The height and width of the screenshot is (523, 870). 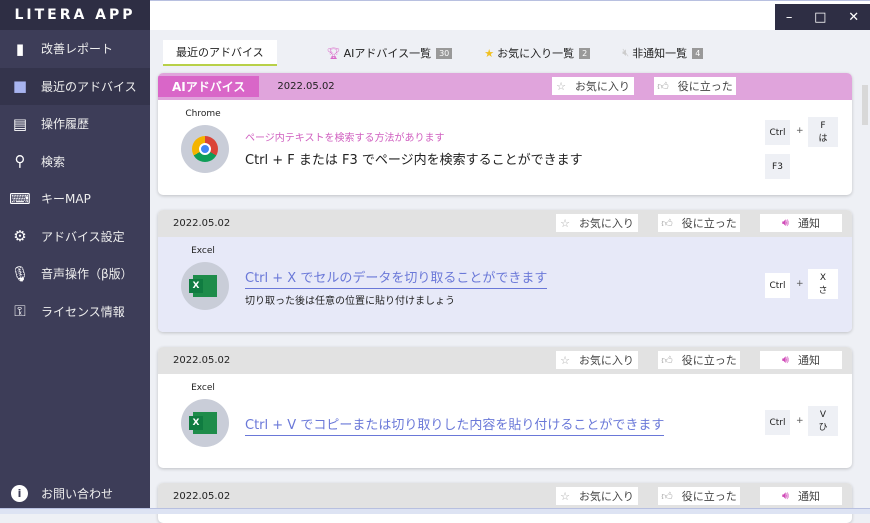 I want to click on tab-muted: 🔇︎ 非通知一覧 4, so click(x=663, y=53).